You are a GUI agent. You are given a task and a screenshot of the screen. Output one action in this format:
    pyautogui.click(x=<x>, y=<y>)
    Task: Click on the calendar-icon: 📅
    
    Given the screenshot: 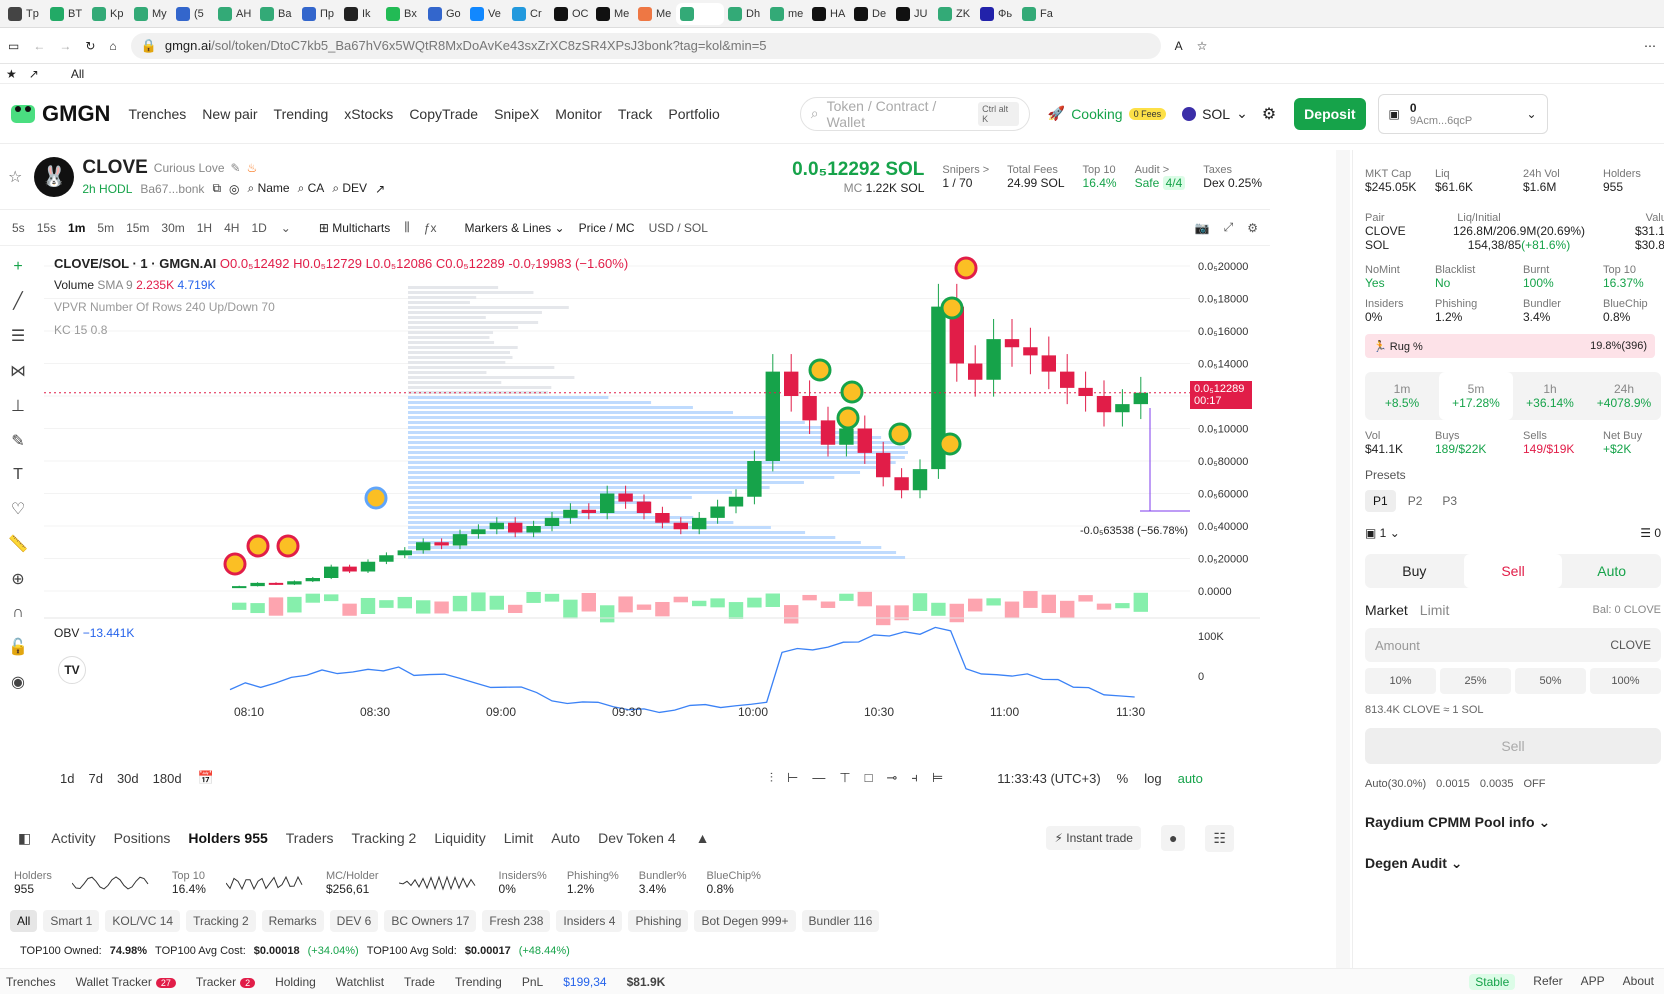 What is the action you would take?
    pyautogui.click(x=206, y=778)
    